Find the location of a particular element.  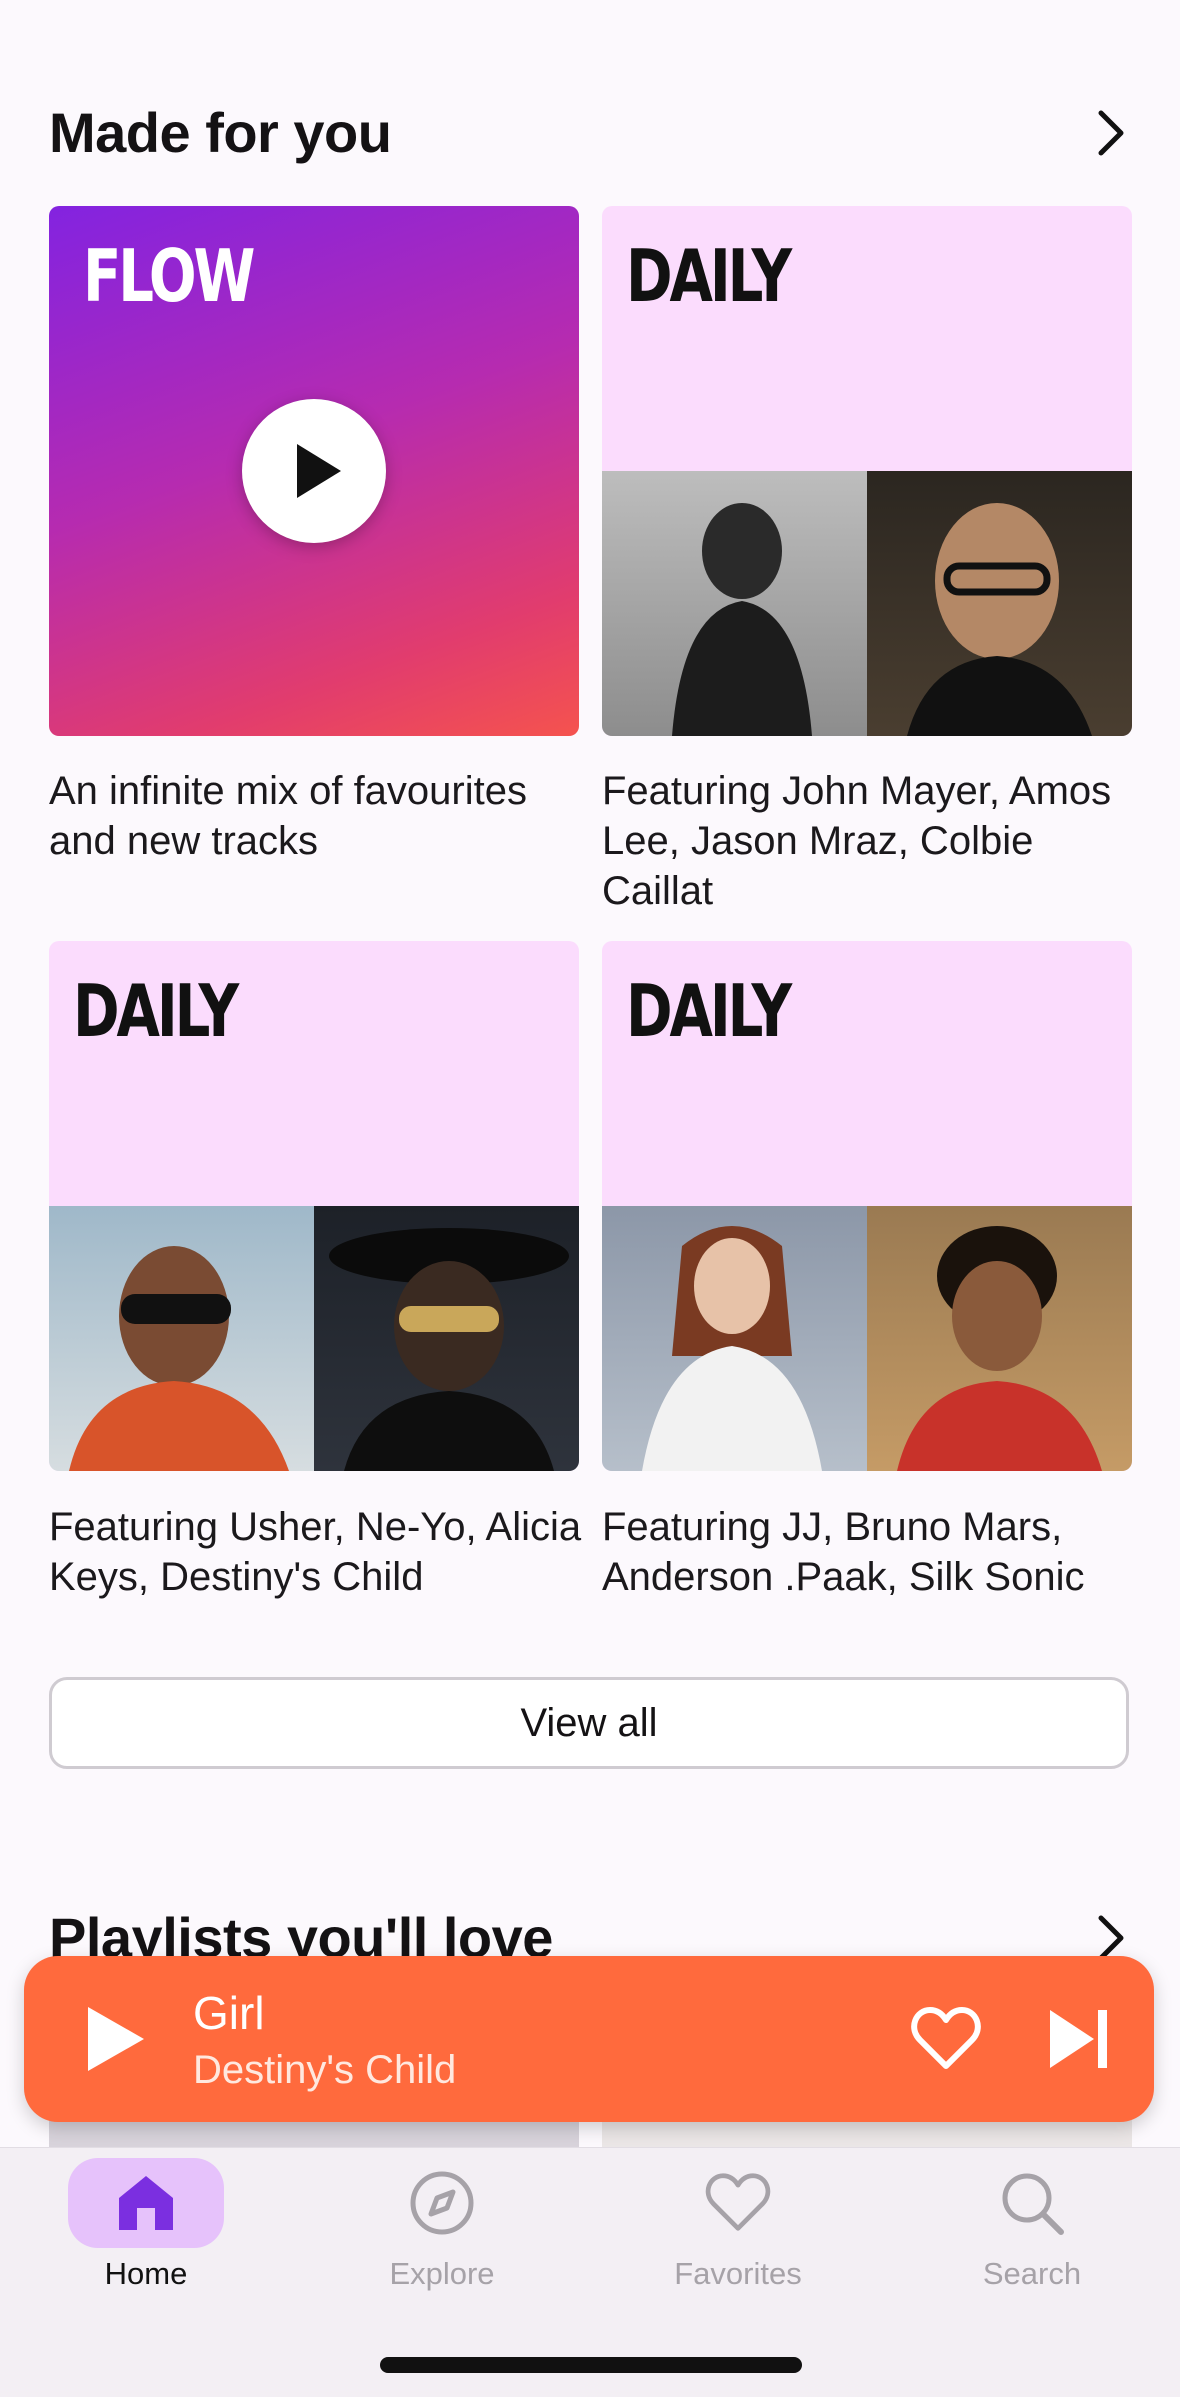

tab-label: Favorites is located at coordinates (738, 2273).